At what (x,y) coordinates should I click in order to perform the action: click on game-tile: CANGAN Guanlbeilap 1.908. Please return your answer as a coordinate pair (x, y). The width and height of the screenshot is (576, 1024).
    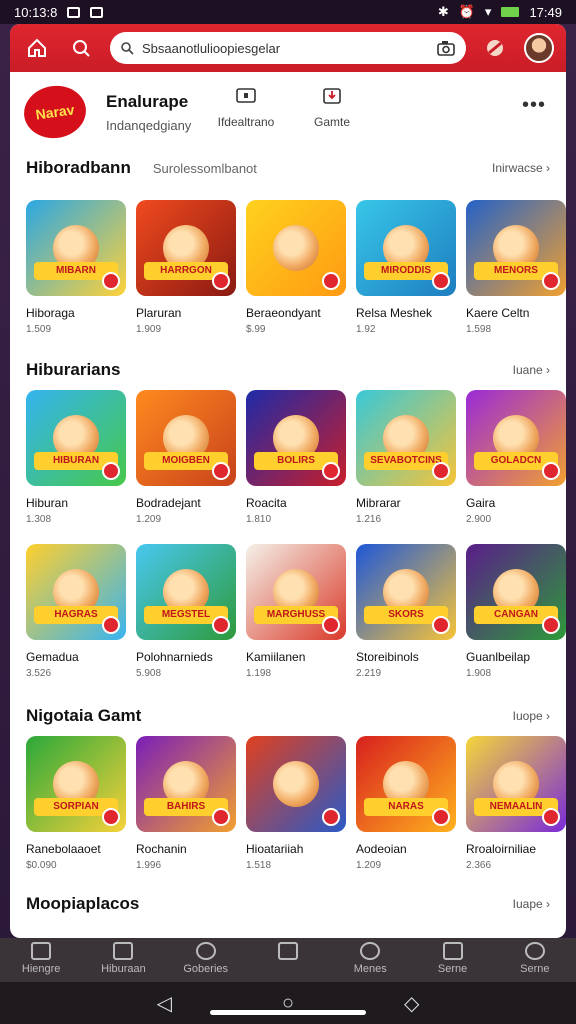
    Looking at the image, I should click on (516, 611).